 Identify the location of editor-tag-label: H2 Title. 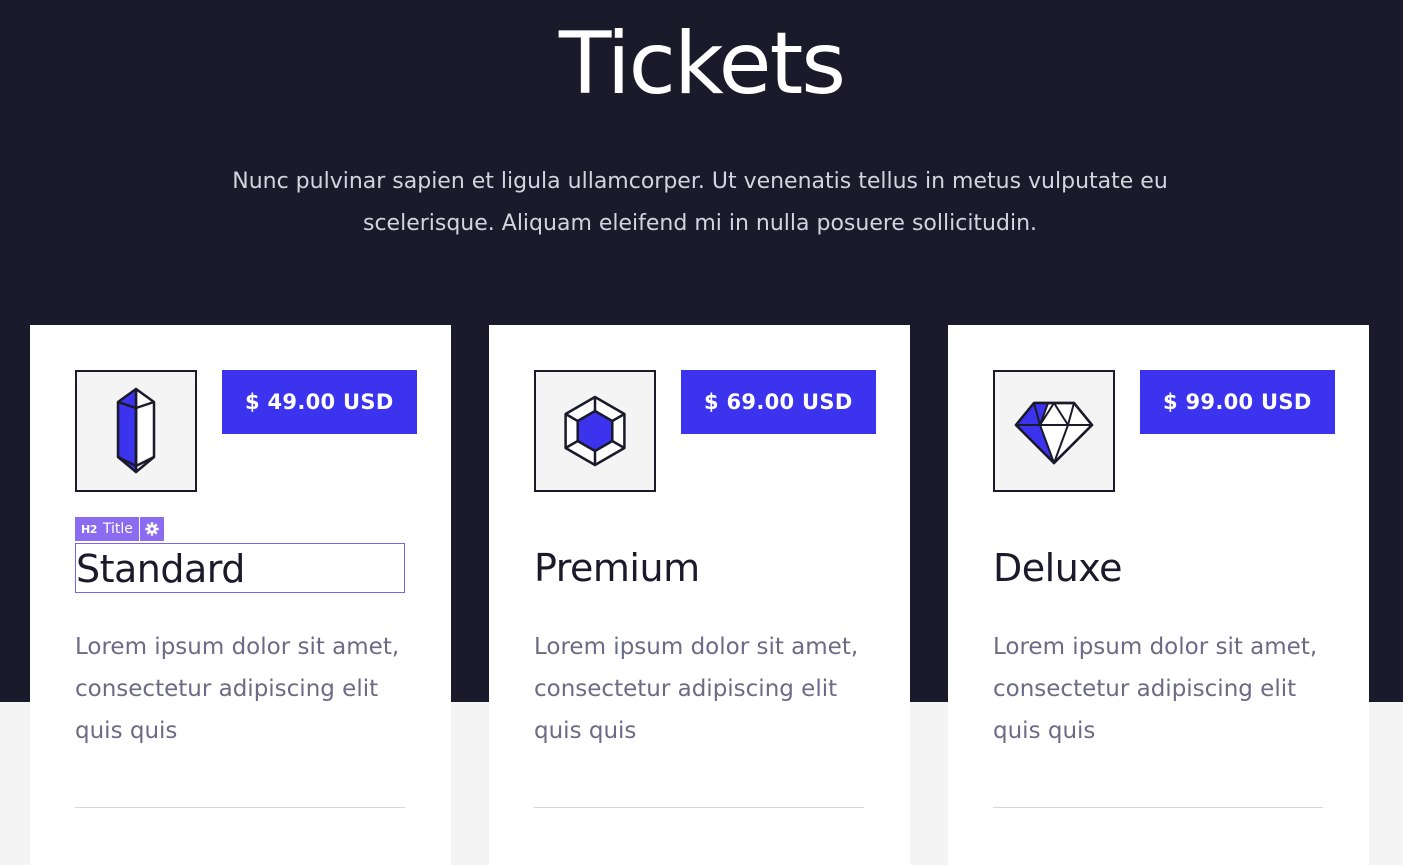
(107, 529).